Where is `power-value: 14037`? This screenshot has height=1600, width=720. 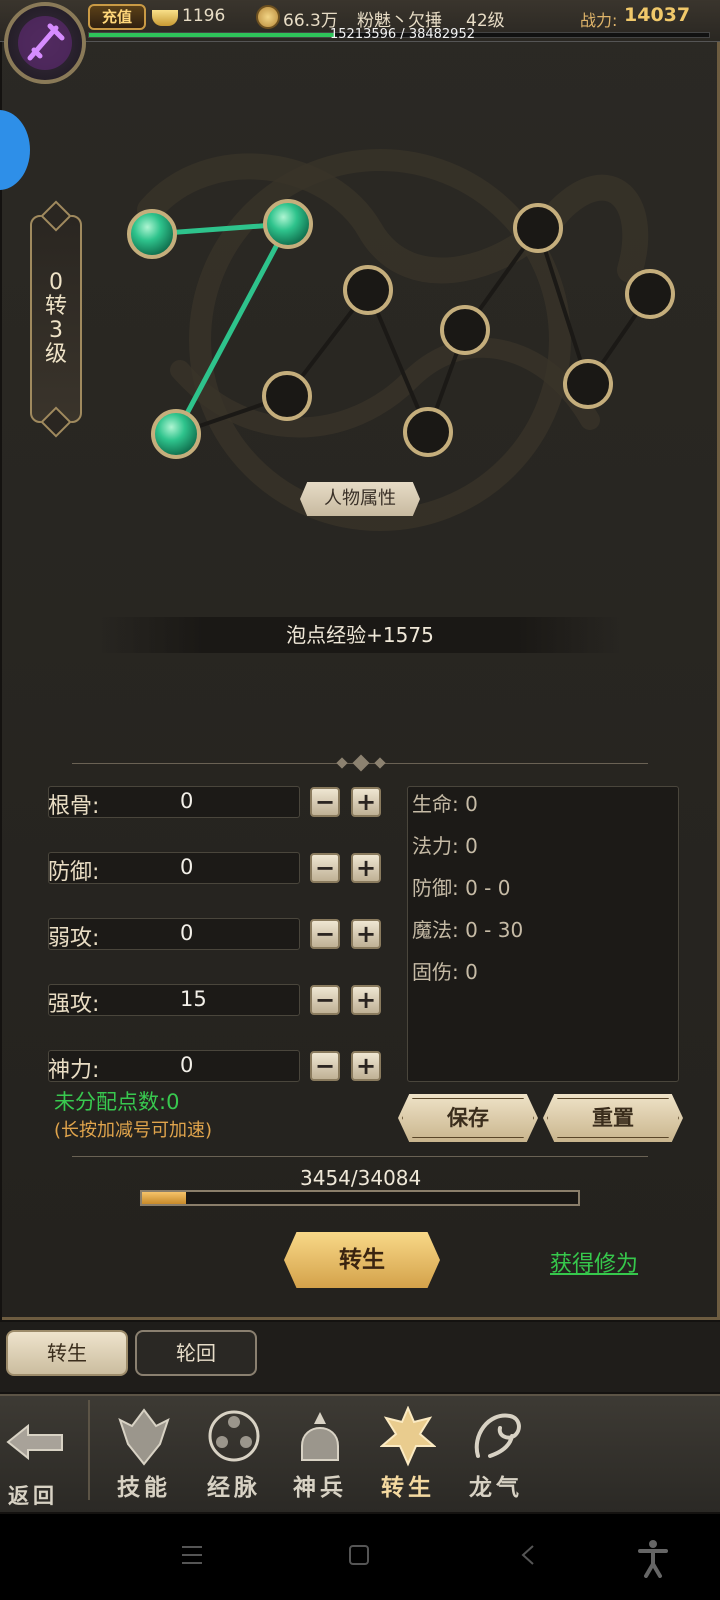
power-value: 14037 is located at coordinates (657, 15).